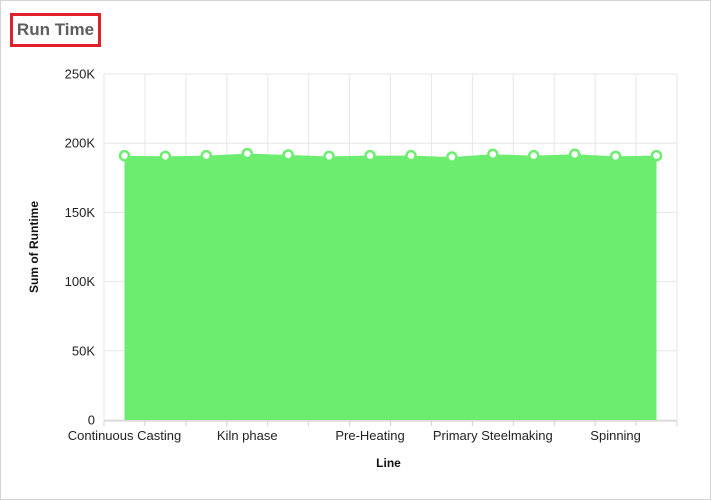 The height and width of the screenshot is (500, 711). I want to click on y-tick-label: 250K, so click(80, 74).